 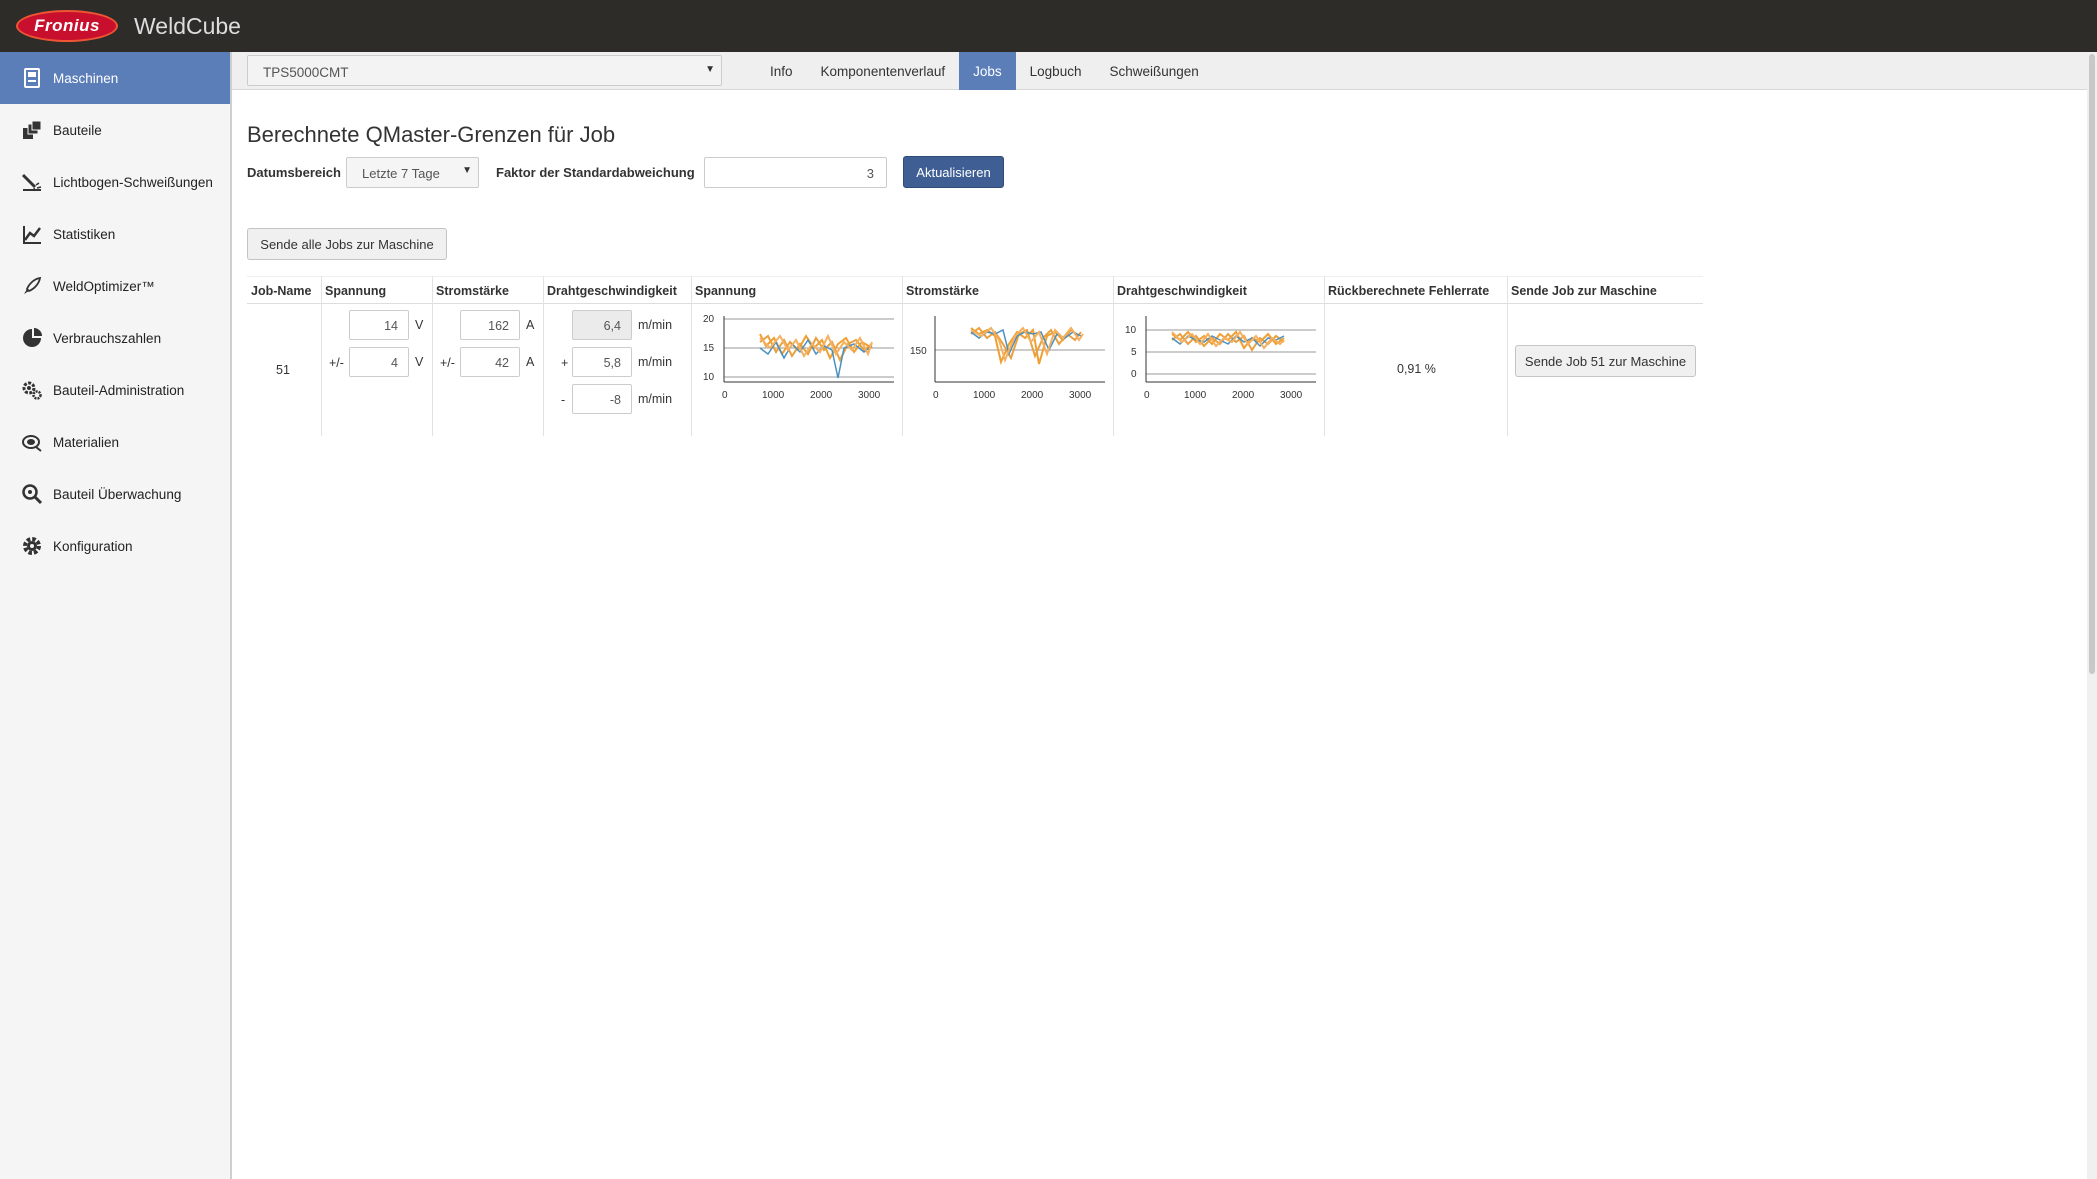 What do you see at coordinates (655, 325) in the screenshot?
I see `draht-unit: m/min` at bounding box center [655, 325].